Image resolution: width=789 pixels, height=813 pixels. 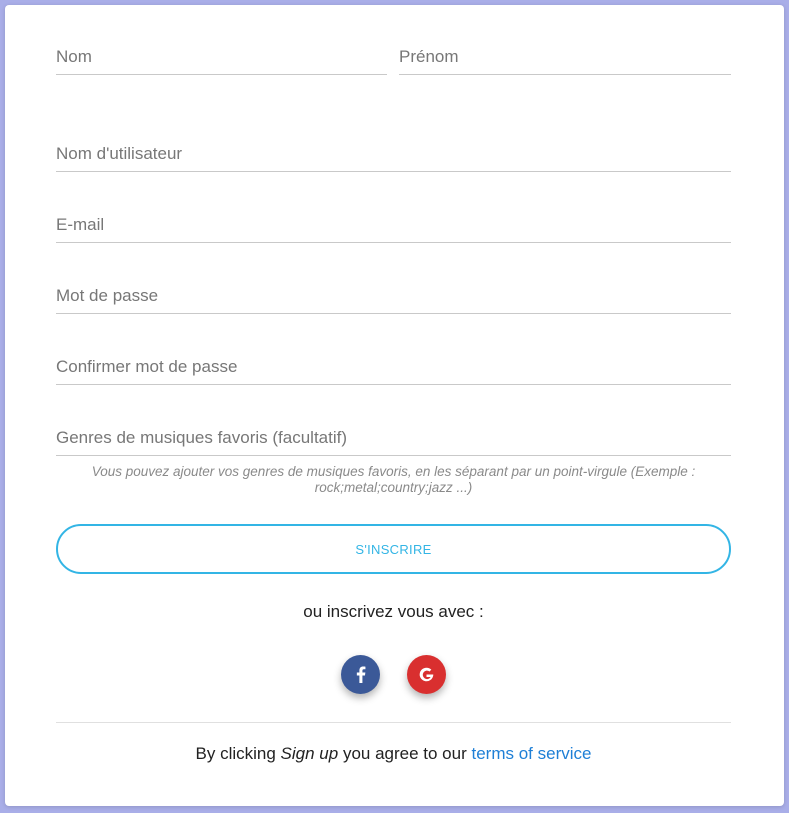 I want to click on email-field, so click(x=393, y=221).